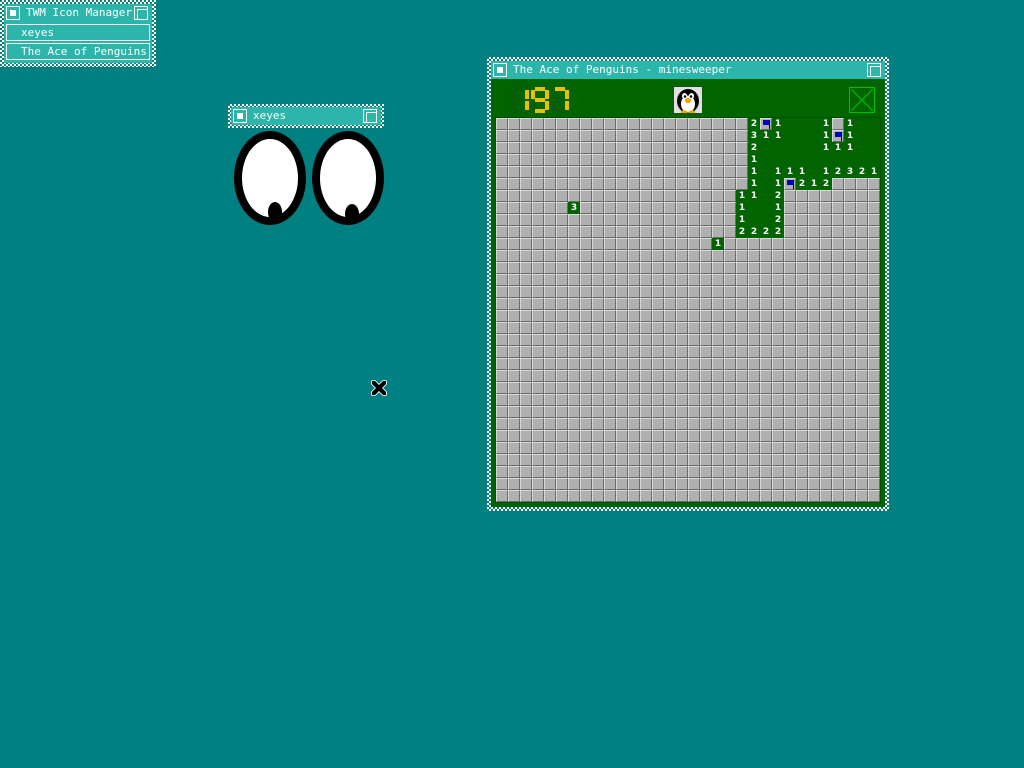 The image size is (1024, 768). Describe the element at coordinates (500, 70) in the screenshot. I see `window-menu-icon` at that location.